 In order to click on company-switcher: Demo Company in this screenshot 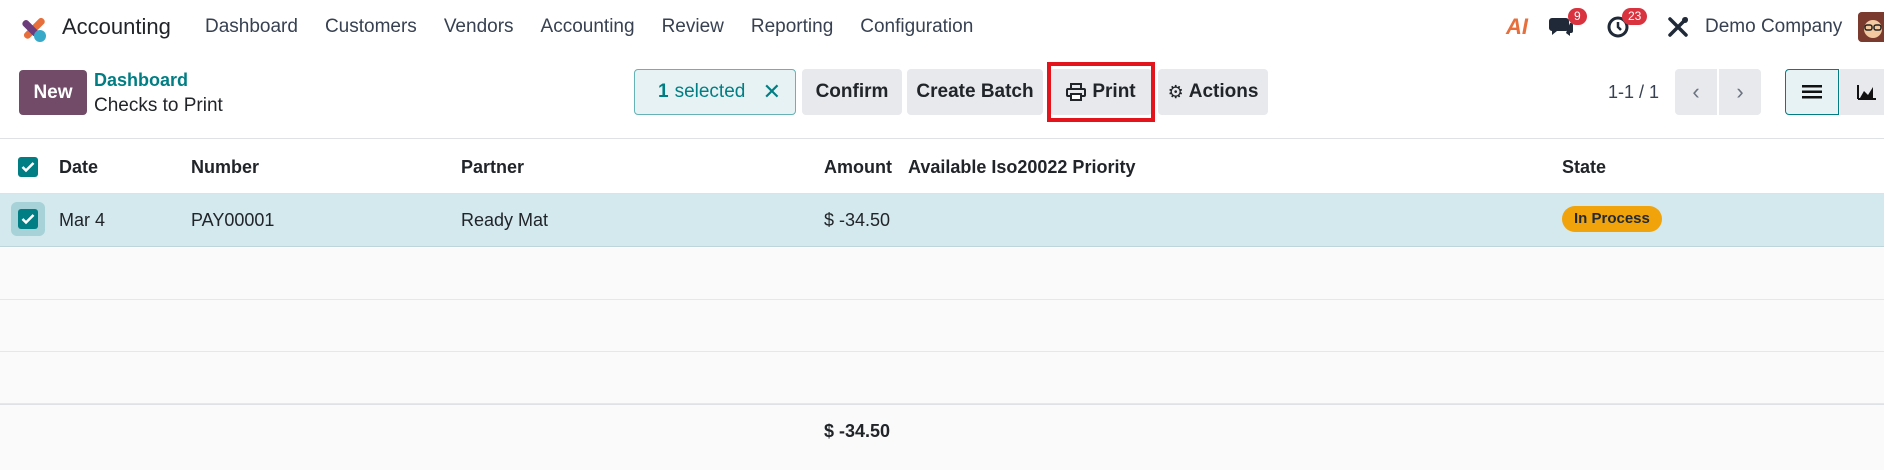, I will do `click(1773, 27)`.